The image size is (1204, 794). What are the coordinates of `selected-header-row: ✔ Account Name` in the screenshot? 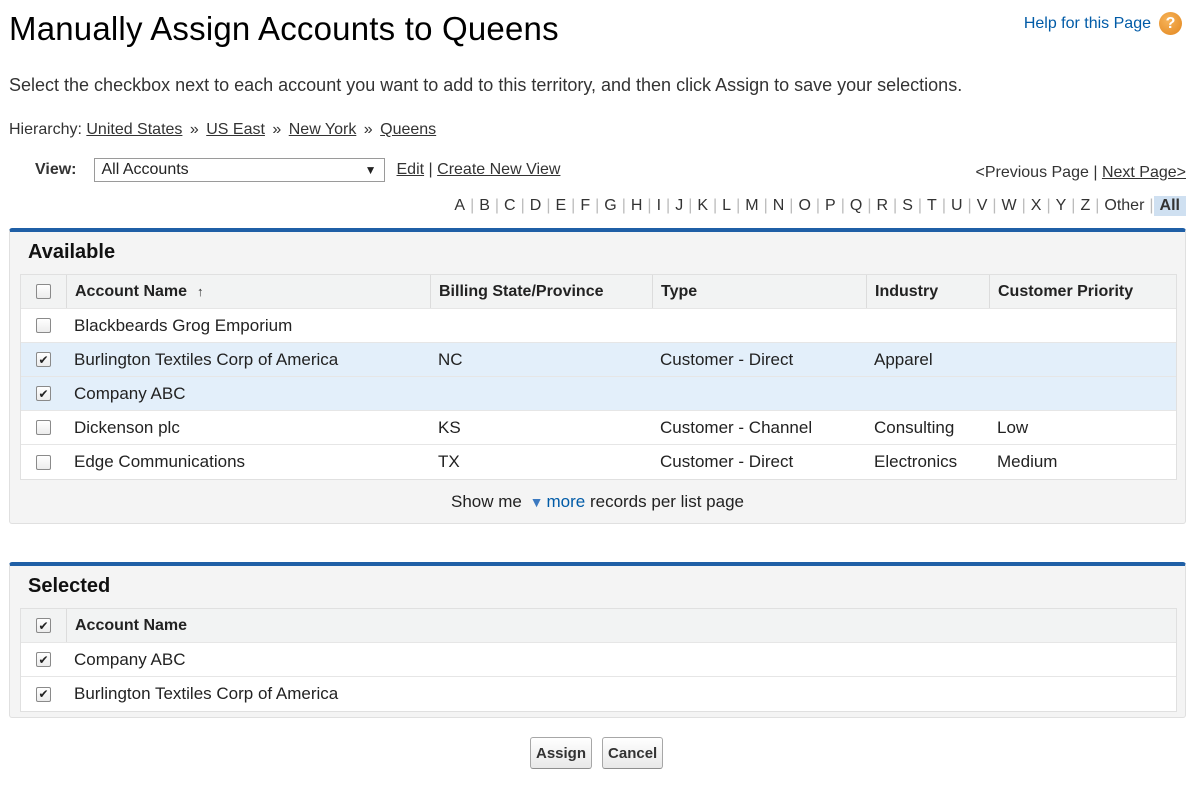 It's located at (598, 626).